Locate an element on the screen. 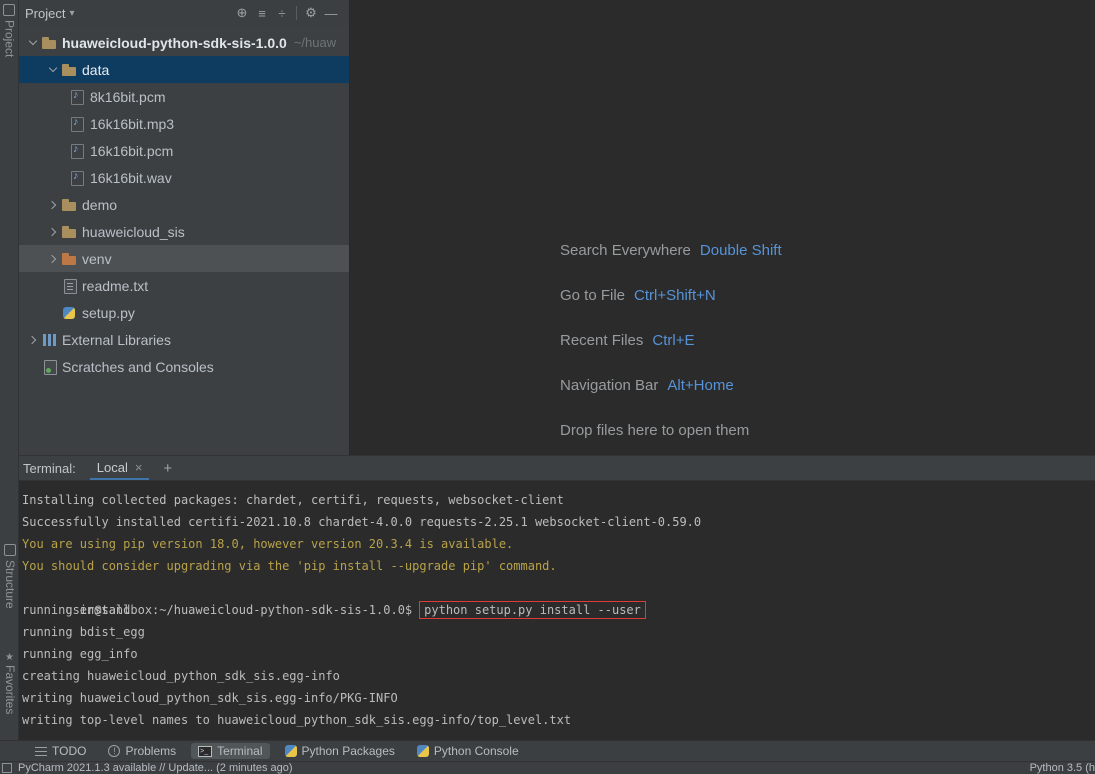 This screenshot has width=1095, height=774. project-stripe-icon is located at coordinates (9, 10).